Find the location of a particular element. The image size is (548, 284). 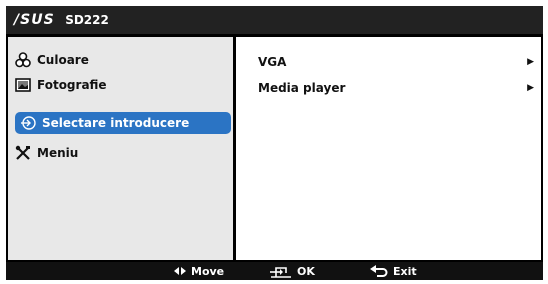

submenu-item-media-player: Media player ▶ is located at coordinates (399, 88).